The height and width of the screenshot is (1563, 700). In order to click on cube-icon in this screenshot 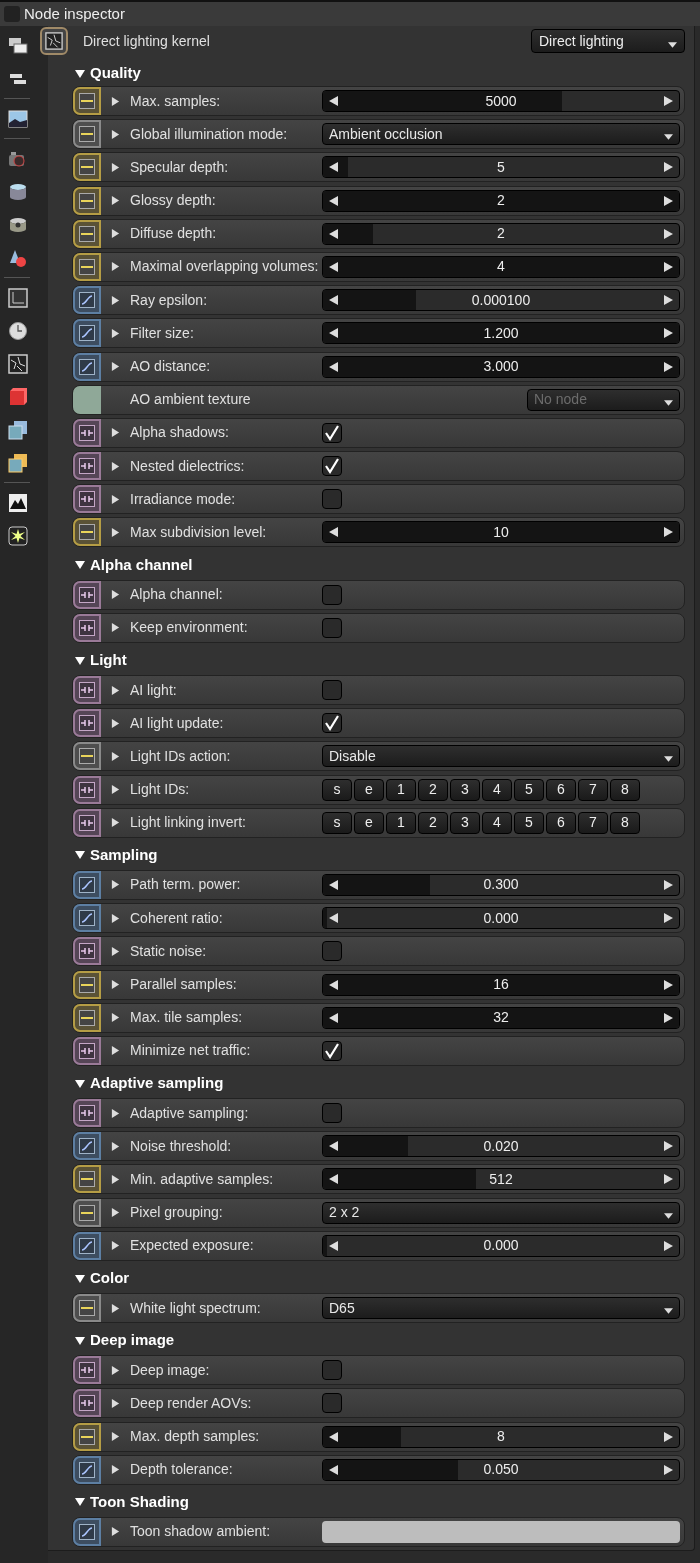, I will do `click(18, 396)`.